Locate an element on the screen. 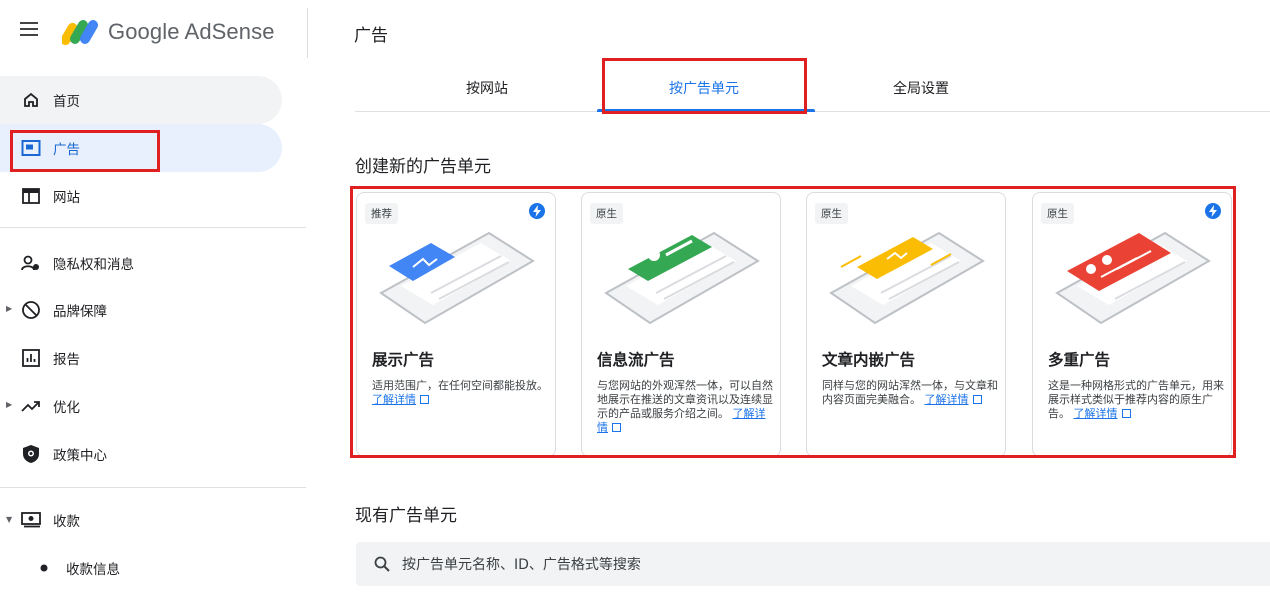  sidebar-item-optimize: 优化 is located at coordinates (141, 406).